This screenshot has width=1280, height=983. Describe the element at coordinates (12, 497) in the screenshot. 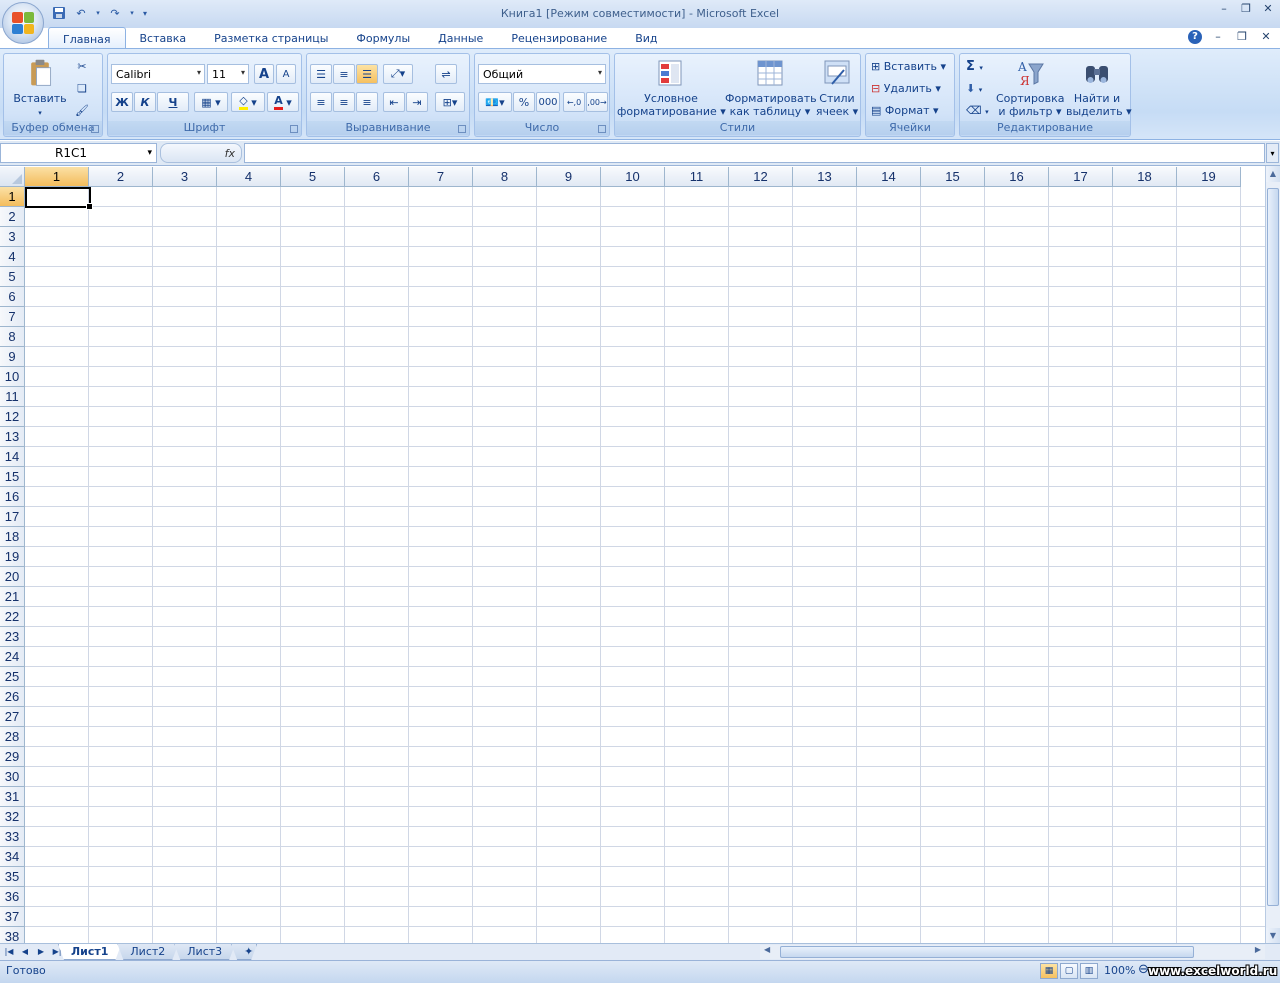

I see `row-header: 16` at that location.